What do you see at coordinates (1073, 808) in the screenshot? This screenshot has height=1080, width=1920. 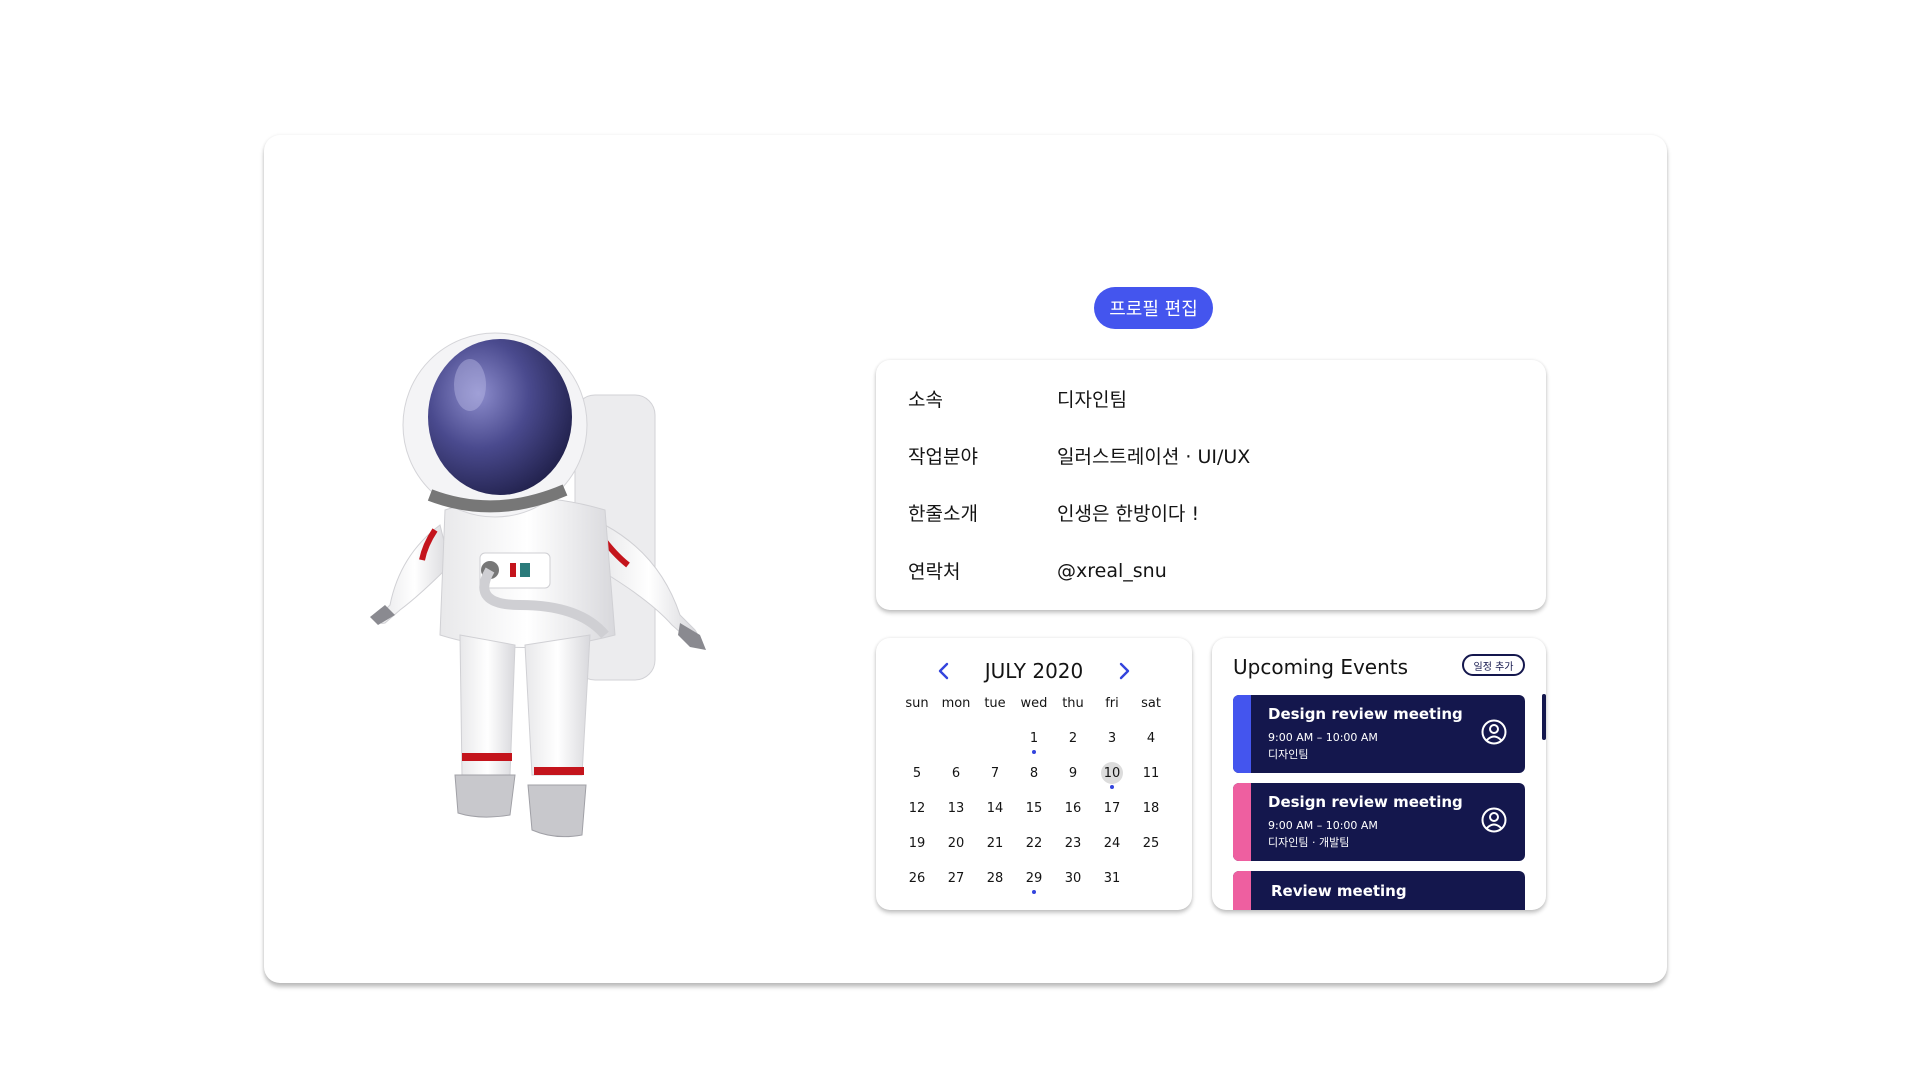 I see `calendar-day: 16` at bounding box center [1073, 808].